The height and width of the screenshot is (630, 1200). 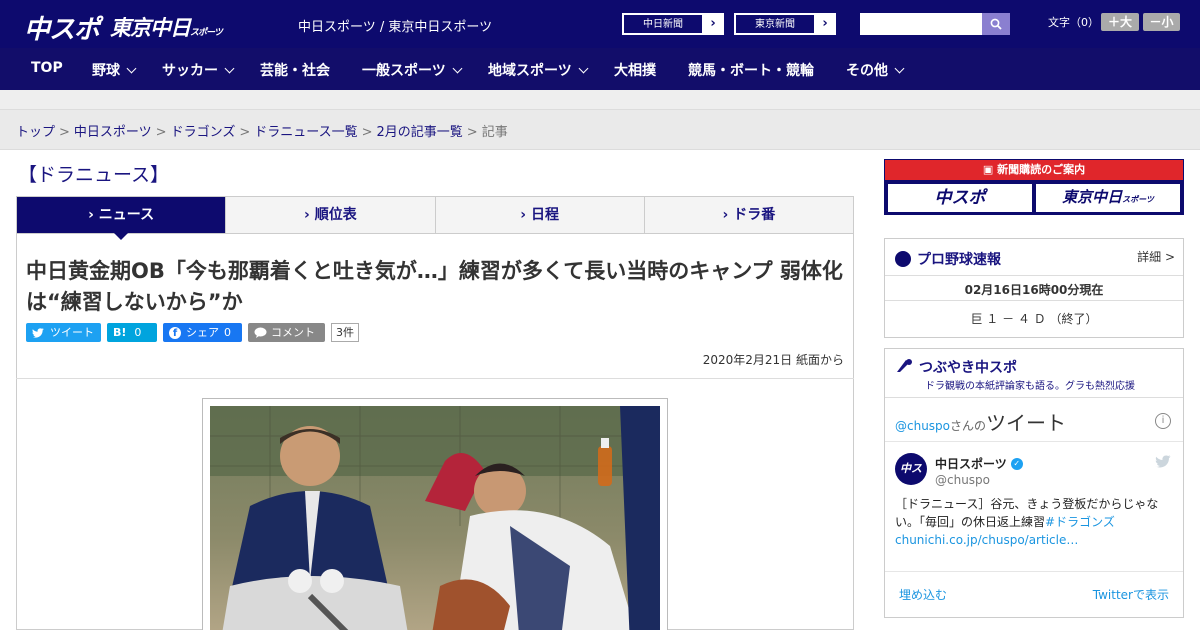 I want to click on tweet-hashtag: #ドラゴンズ, so click(x=1080, y=522).